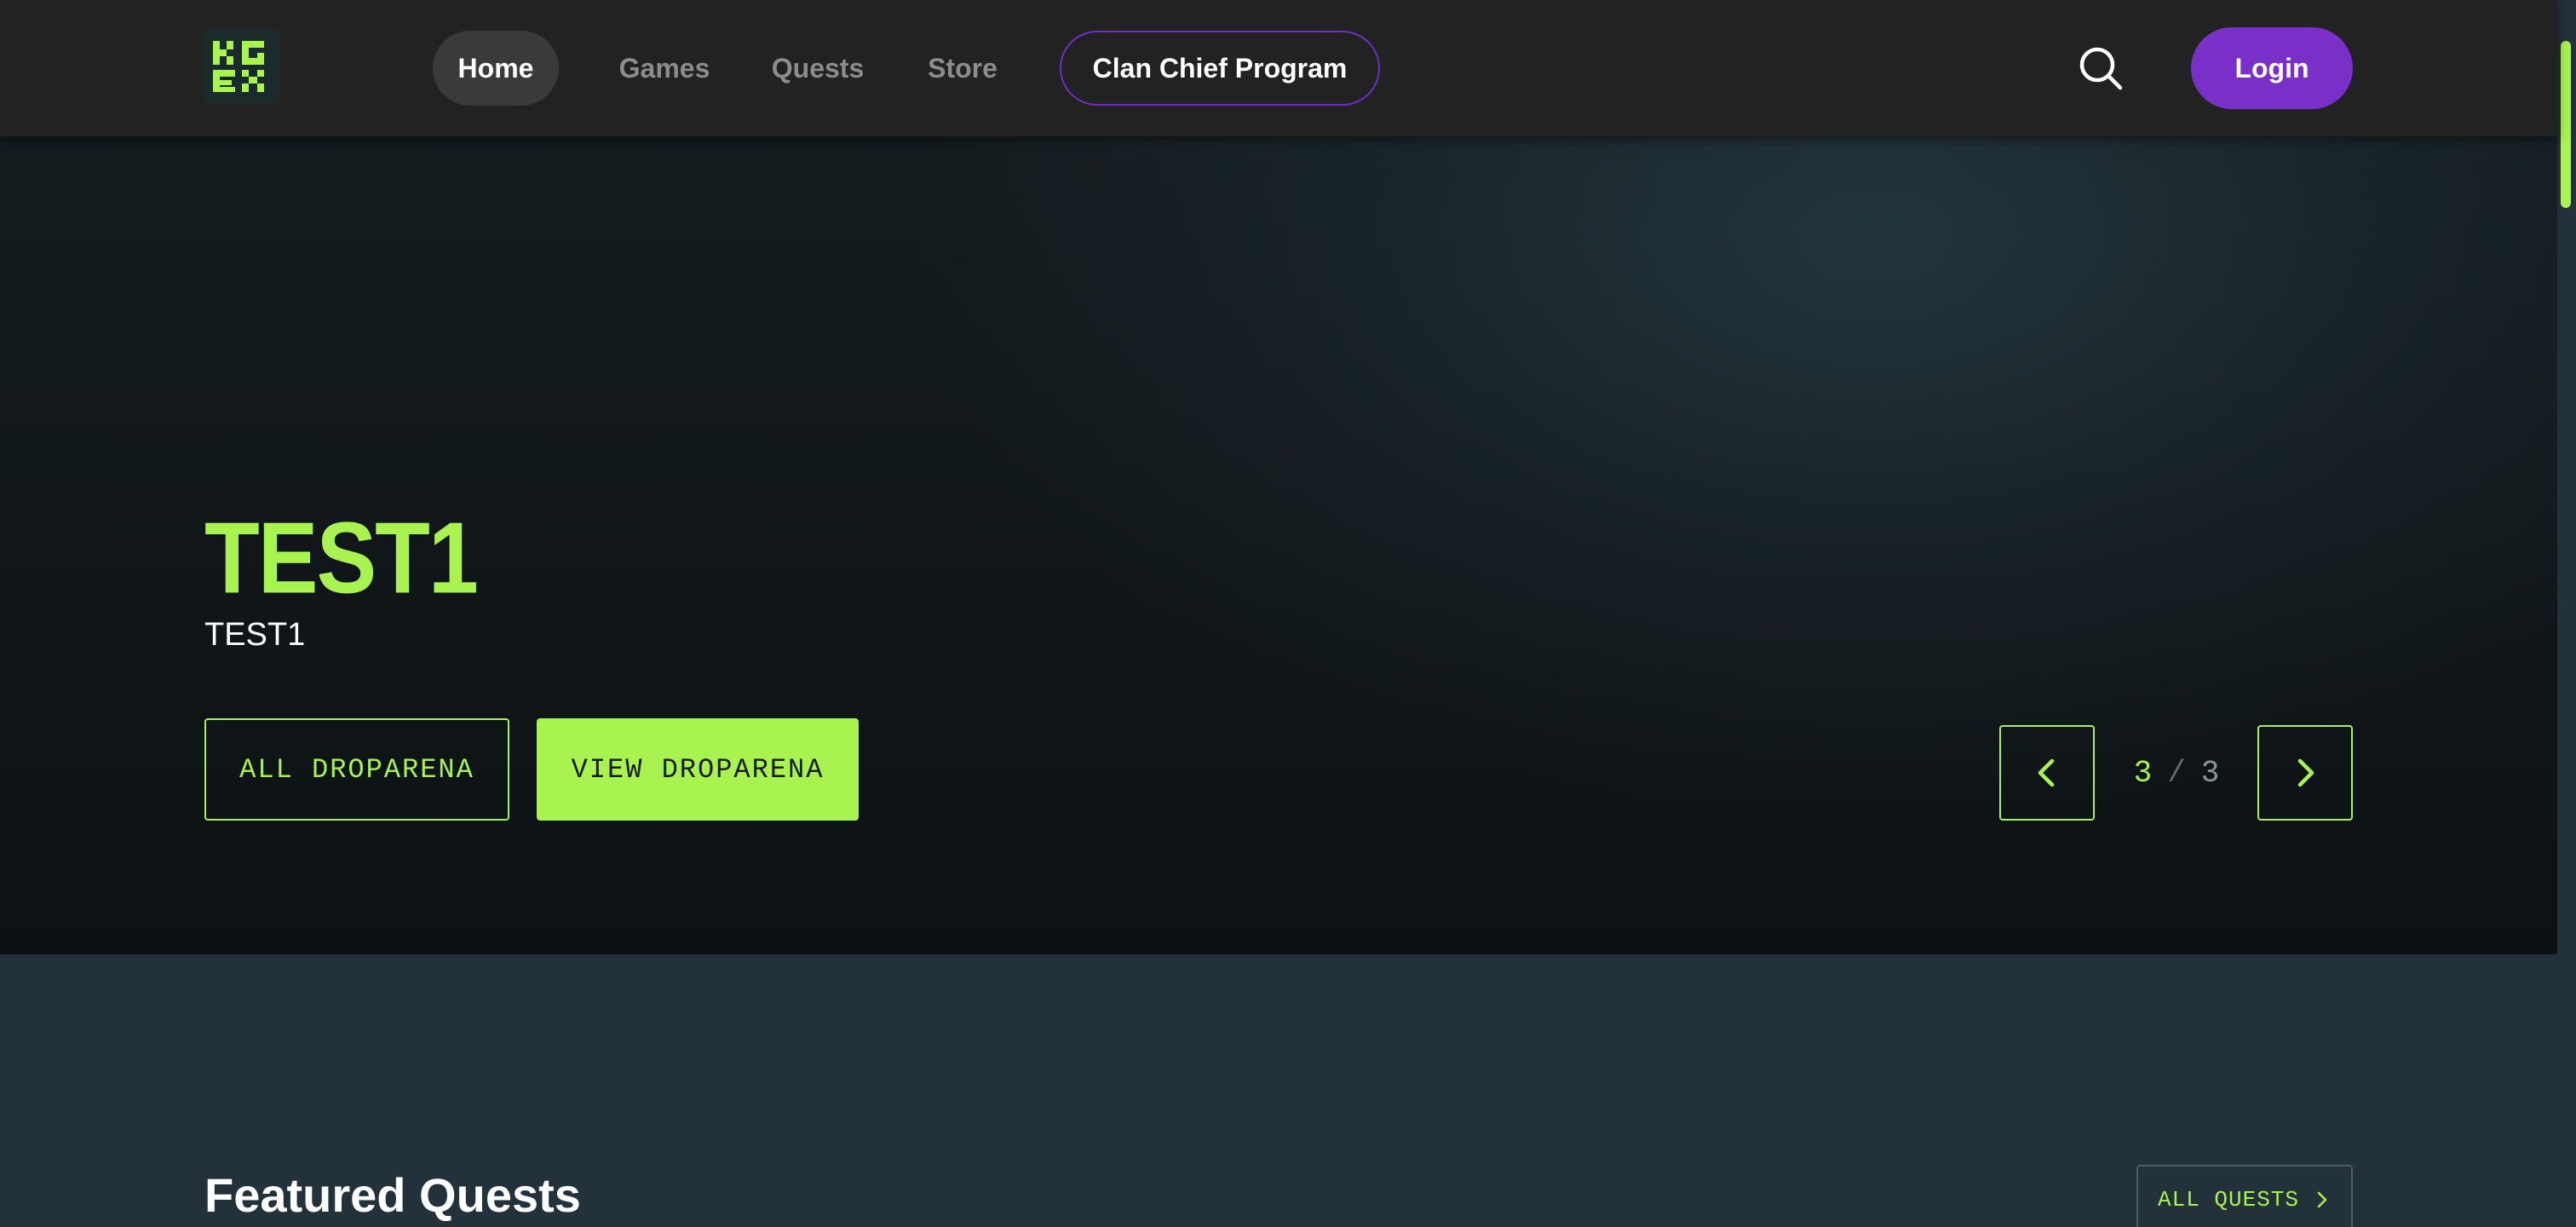 This screenshot has width=2576, height=1227. What do you see at coordinates (963, 68) in the screenshot?
I see `nav-store: Store` at bounding box center [963, 68].